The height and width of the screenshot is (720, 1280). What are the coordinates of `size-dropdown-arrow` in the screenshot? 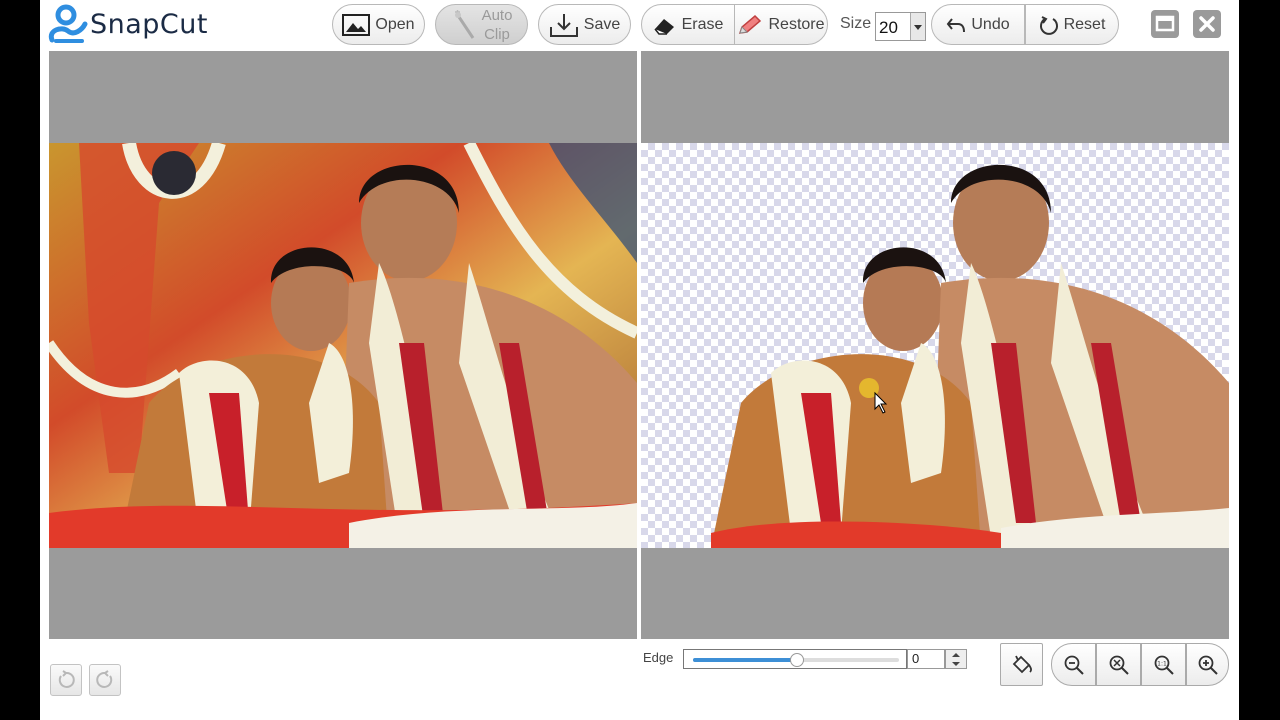 It's located at (917, 26).